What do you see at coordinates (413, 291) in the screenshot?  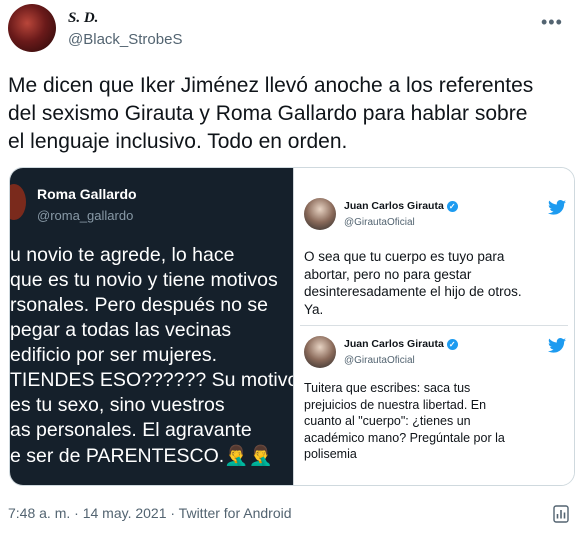 I see `card-line: desinteresadamente el hijo de otros.` at bounding box center [413, 291].